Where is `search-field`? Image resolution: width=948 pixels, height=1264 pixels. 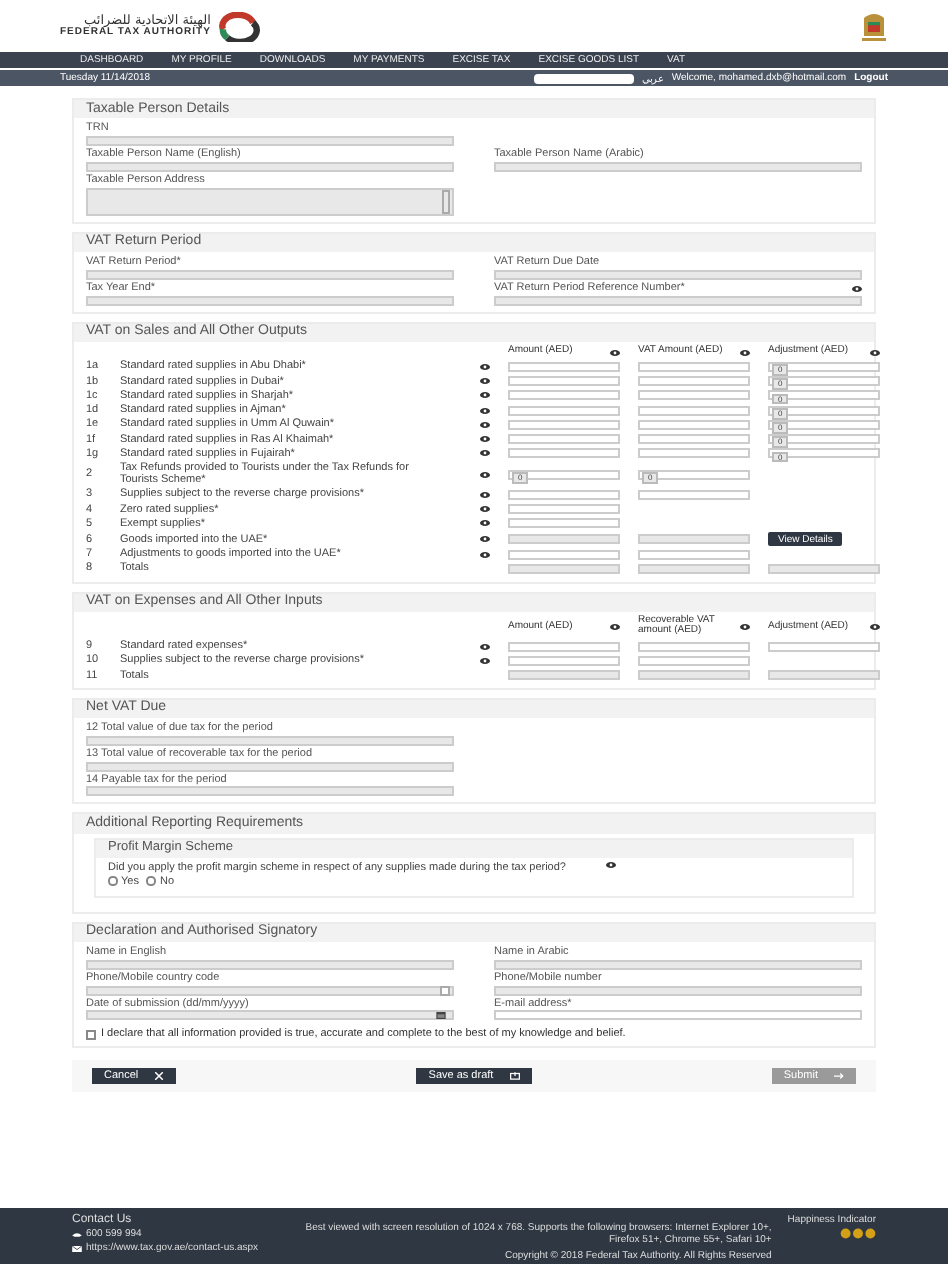 search-field is located at coordinates (583, 78).